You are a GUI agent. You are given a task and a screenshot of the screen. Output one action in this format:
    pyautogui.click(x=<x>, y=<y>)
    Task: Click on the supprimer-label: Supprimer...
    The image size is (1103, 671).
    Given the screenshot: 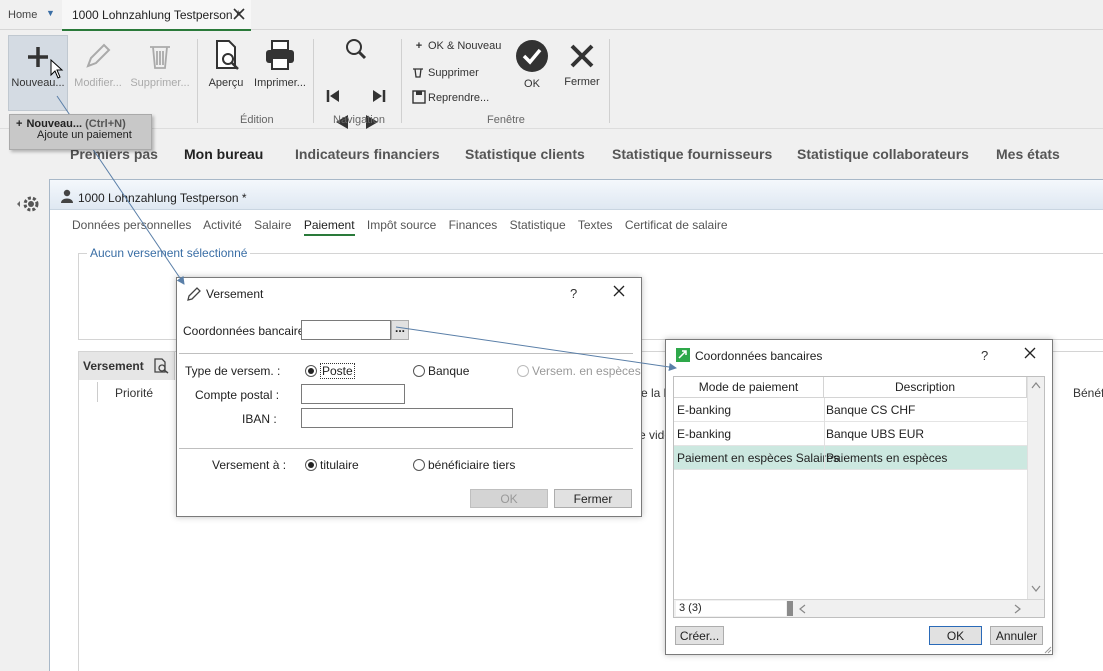 What is the action you would take?
    pyautogui.click(x=160, y=83)
    